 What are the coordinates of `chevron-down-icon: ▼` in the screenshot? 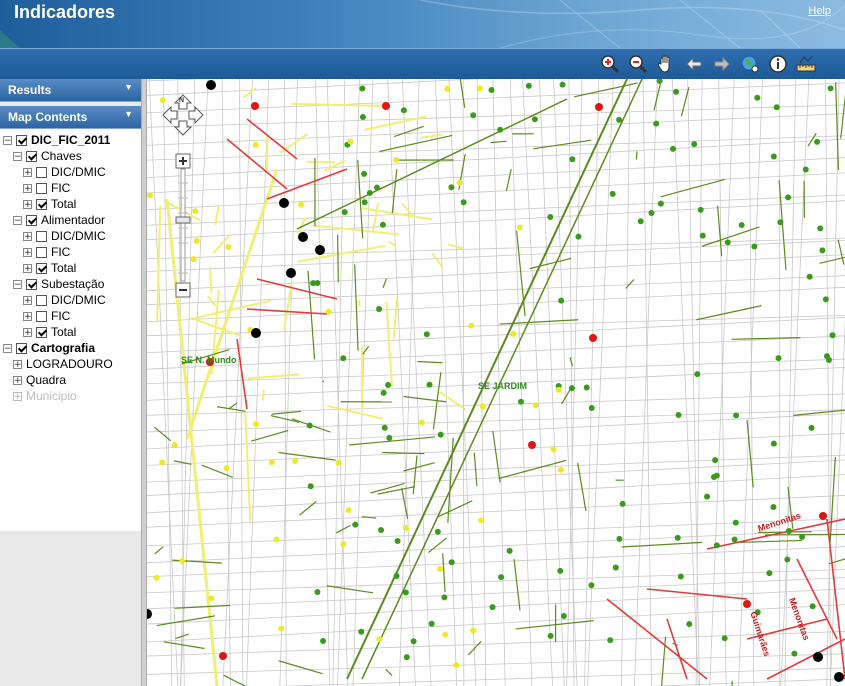 It's located at (128, 114).